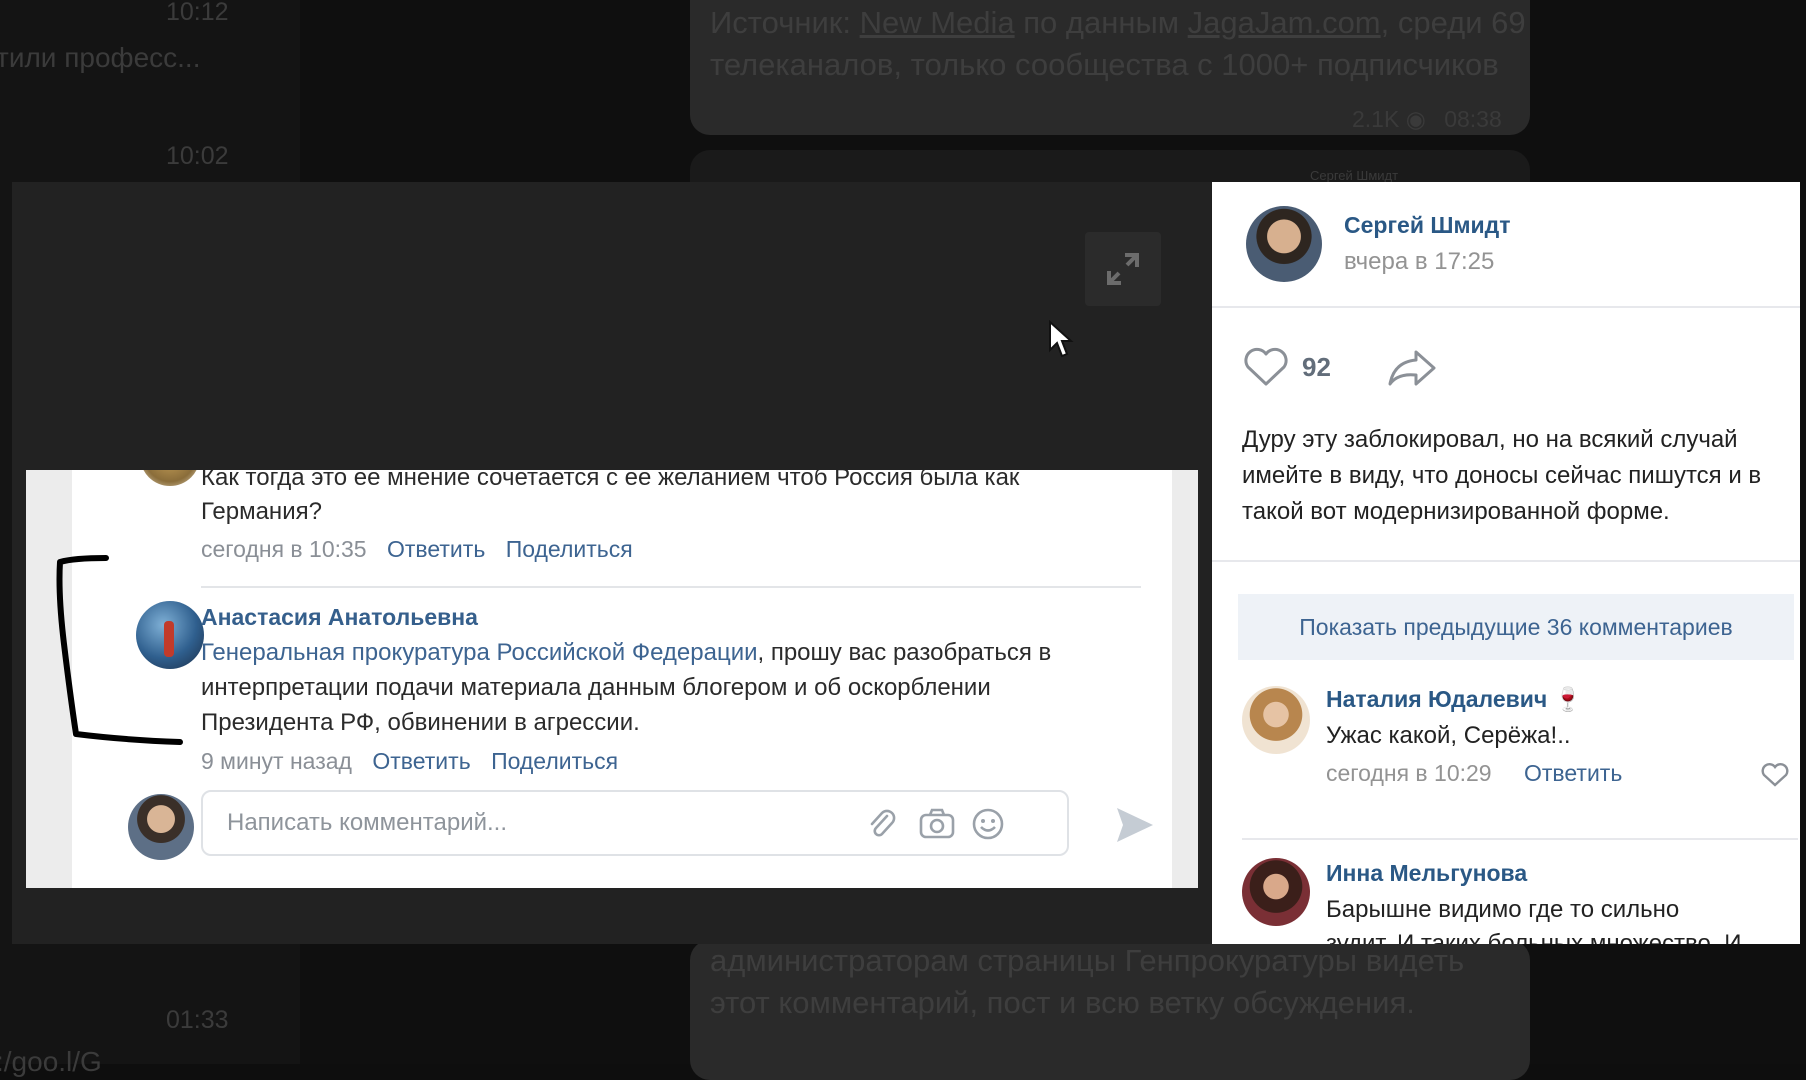 The image size is (1806, 1080). What do you see at coordinates (276, 761) in the screenshot?
I see `comment-time: 9 минут назад` at bounding box center [276, 761].